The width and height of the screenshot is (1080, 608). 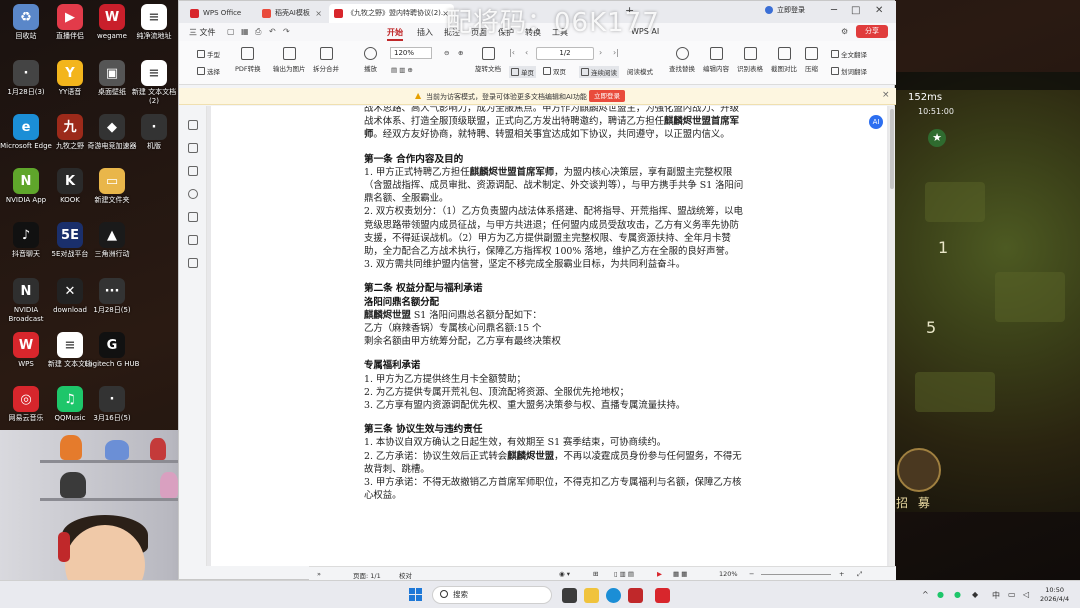 I want to click on continuous-read-button: 连续阅读, so click(x=599, y=72).